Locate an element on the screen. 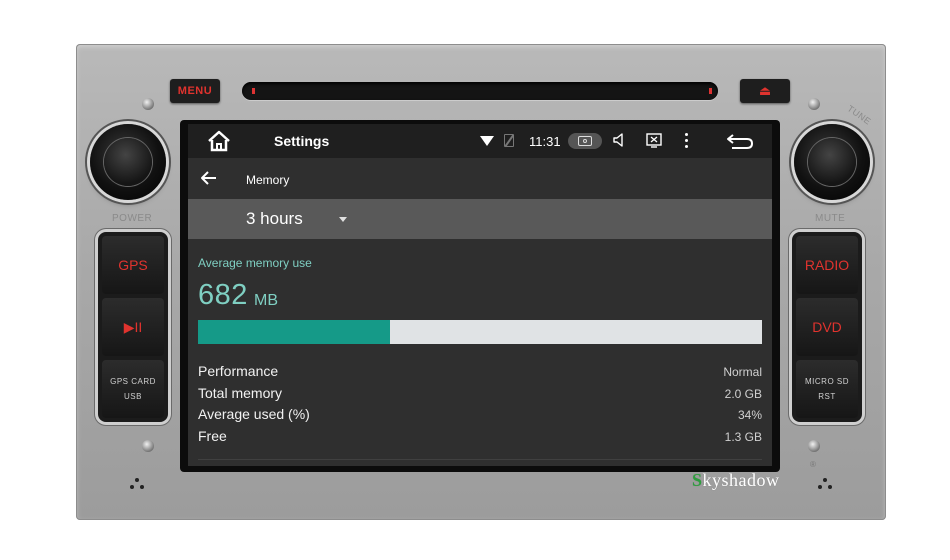 The image size is (950, 560). power-volume-knob is located at coordinates (128, 162).